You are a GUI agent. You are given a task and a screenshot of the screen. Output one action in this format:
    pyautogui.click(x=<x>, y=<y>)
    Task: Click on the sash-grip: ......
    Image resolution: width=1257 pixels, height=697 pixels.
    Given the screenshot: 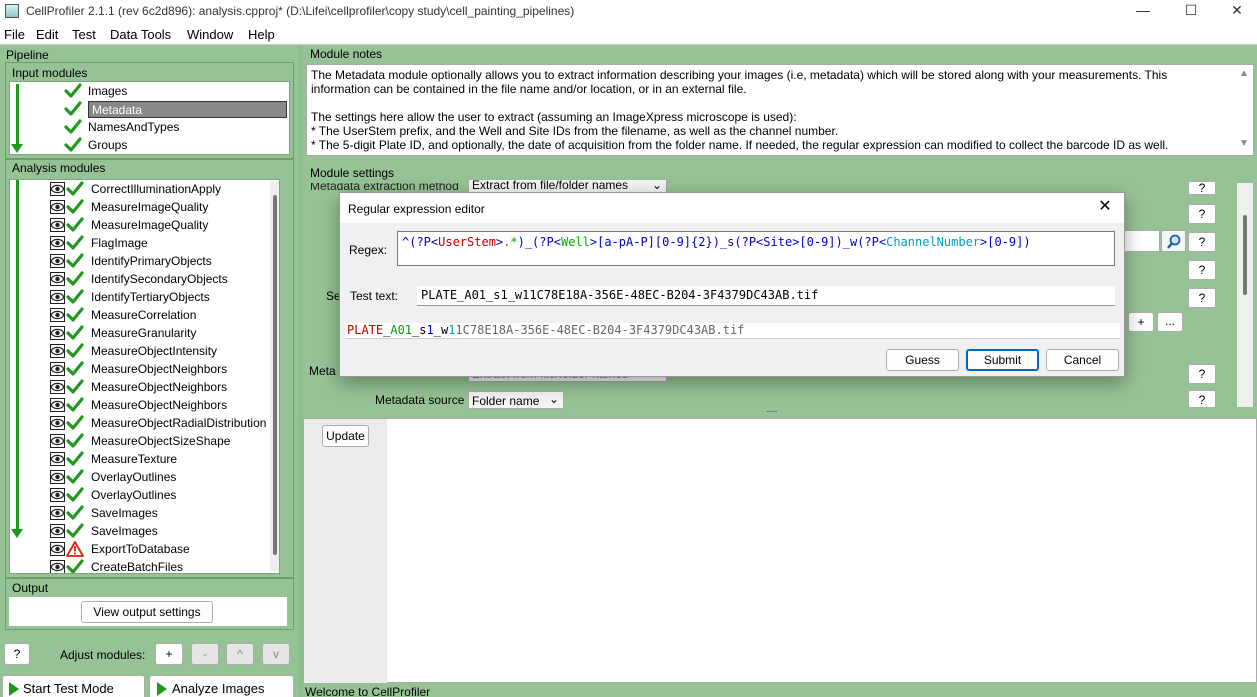 What is the action you would take?
    pyautogui.click(x=772, y=409)
    